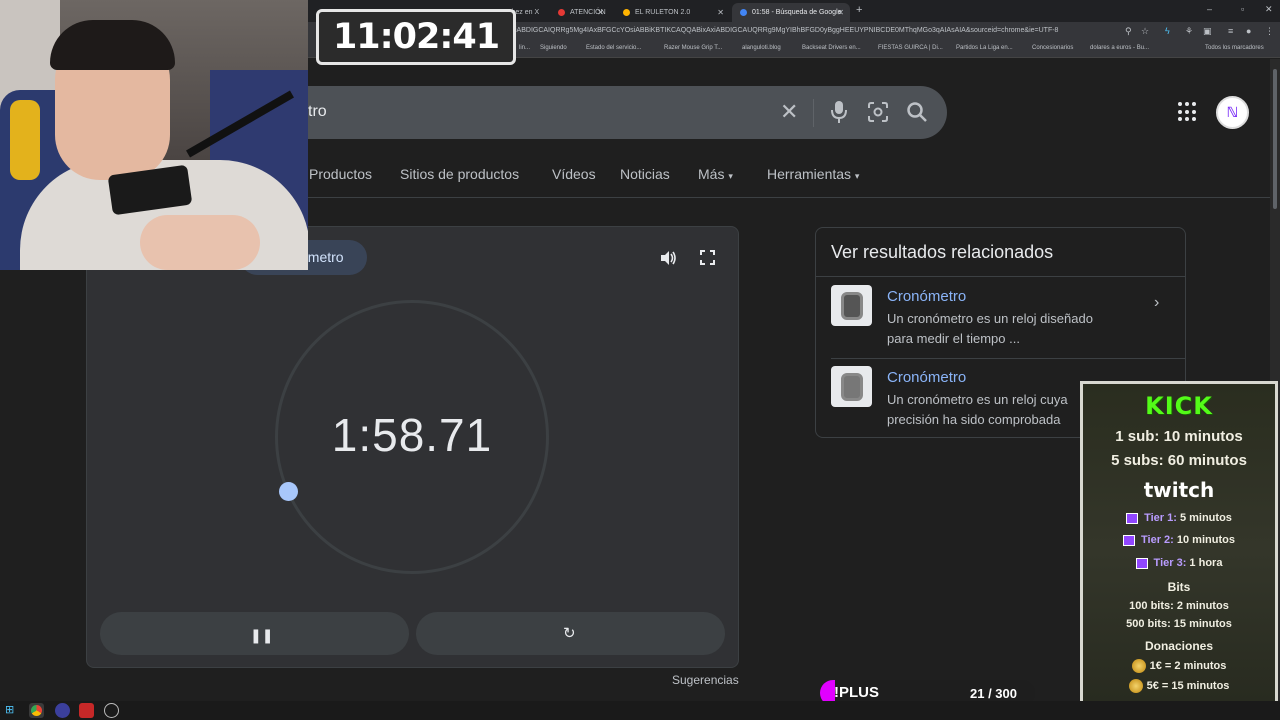 The width and height of the screenshot is (1280, 720). Describe the element at coordinates (412, 435) in the screenshot. I see `stopwatch-time: 1:58.71` at that location.